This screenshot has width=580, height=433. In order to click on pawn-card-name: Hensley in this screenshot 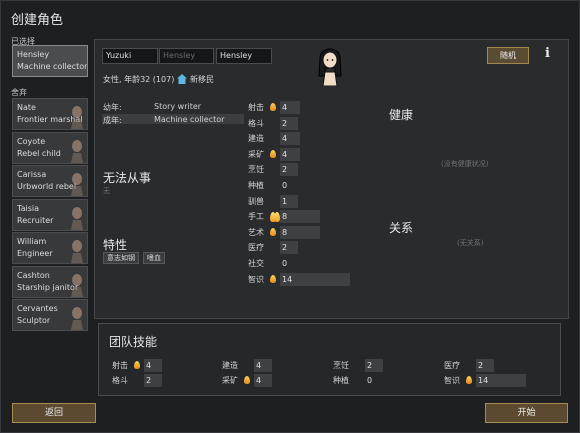, I will do `click(33, 54)`.